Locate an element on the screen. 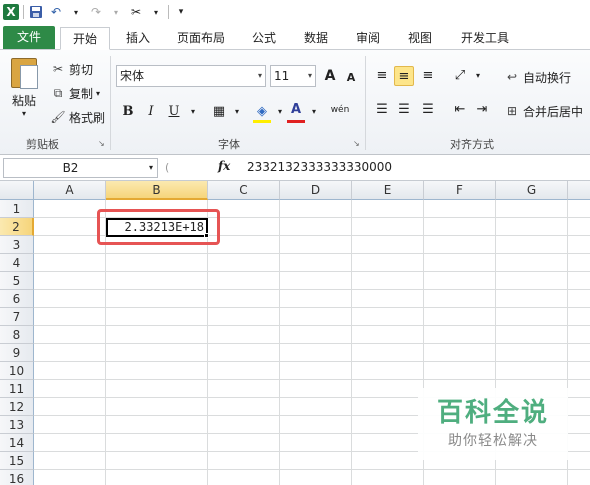 Image resolution: width=590 pixels, height=485 pixels. cut-label: 剪切 is located at coordinates (81, 69).